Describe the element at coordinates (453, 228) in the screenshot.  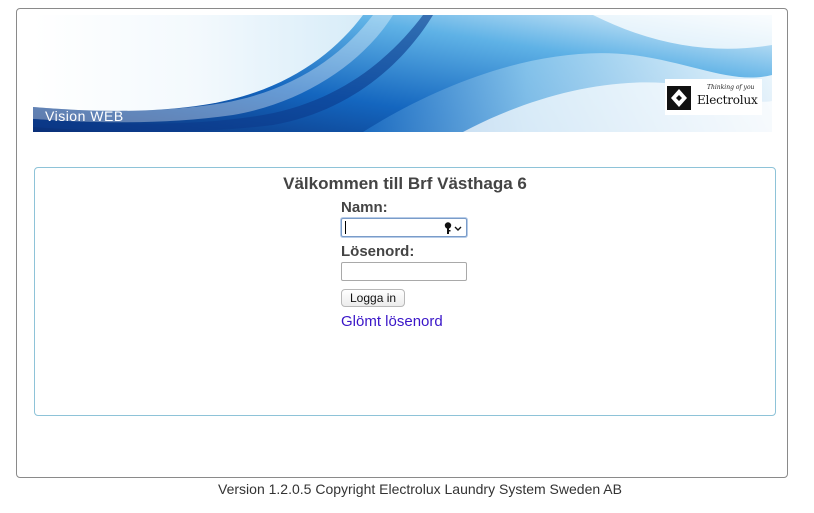
I see `key-icon` at that location.